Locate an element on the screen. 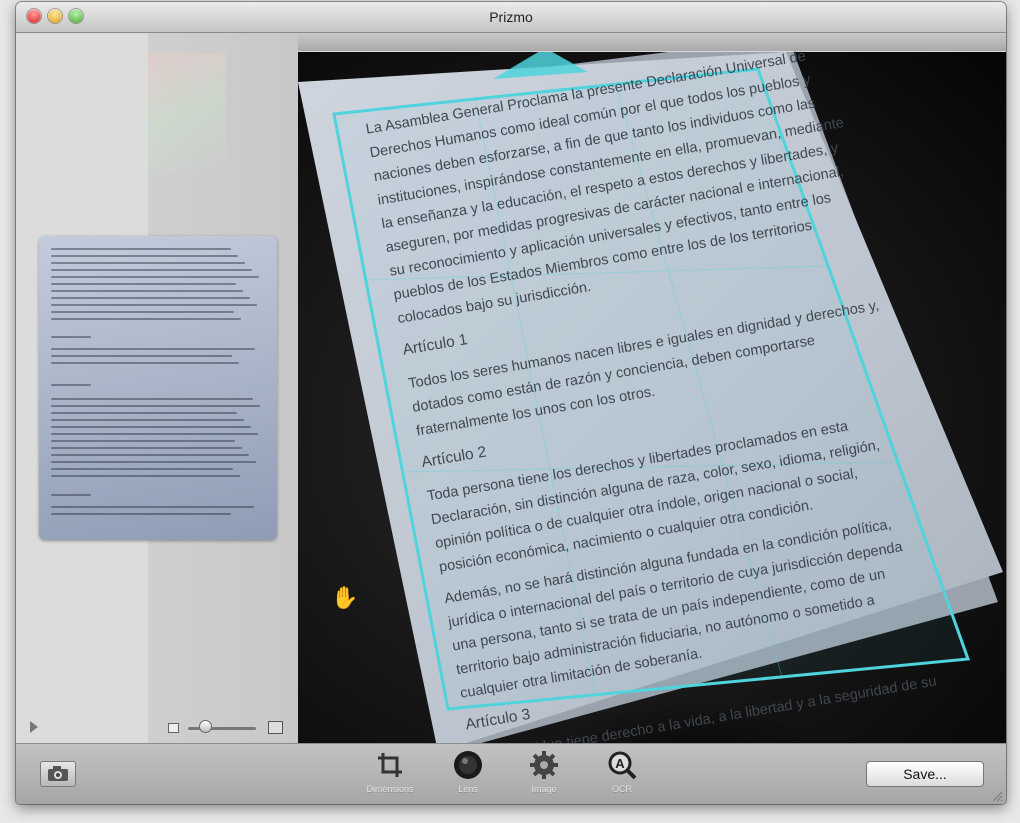 This screenshot has height=823, width=1020. image-tool-button: Image is located at coordinates (544, 772).